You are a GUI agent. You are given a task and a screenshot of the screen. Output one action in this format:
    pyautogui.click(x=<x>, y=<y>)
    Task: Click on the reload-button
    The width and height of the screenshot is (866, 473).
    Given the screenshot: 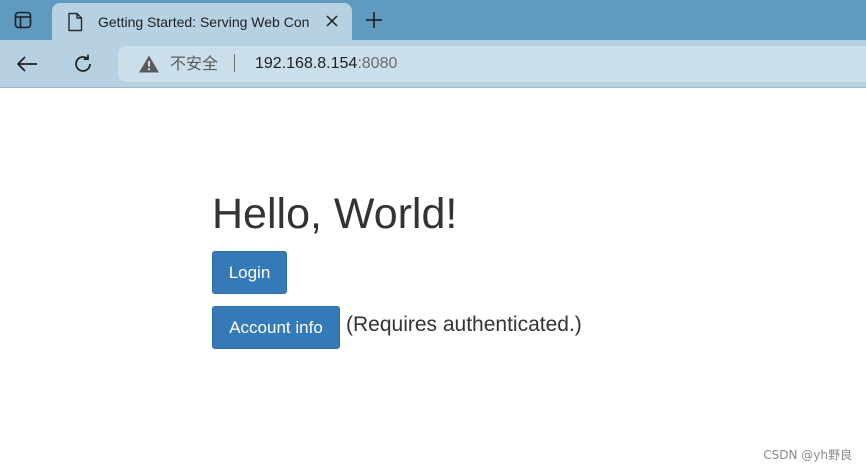 What is the action you would take?
    pyautogui.click(x=83, y=64)
    